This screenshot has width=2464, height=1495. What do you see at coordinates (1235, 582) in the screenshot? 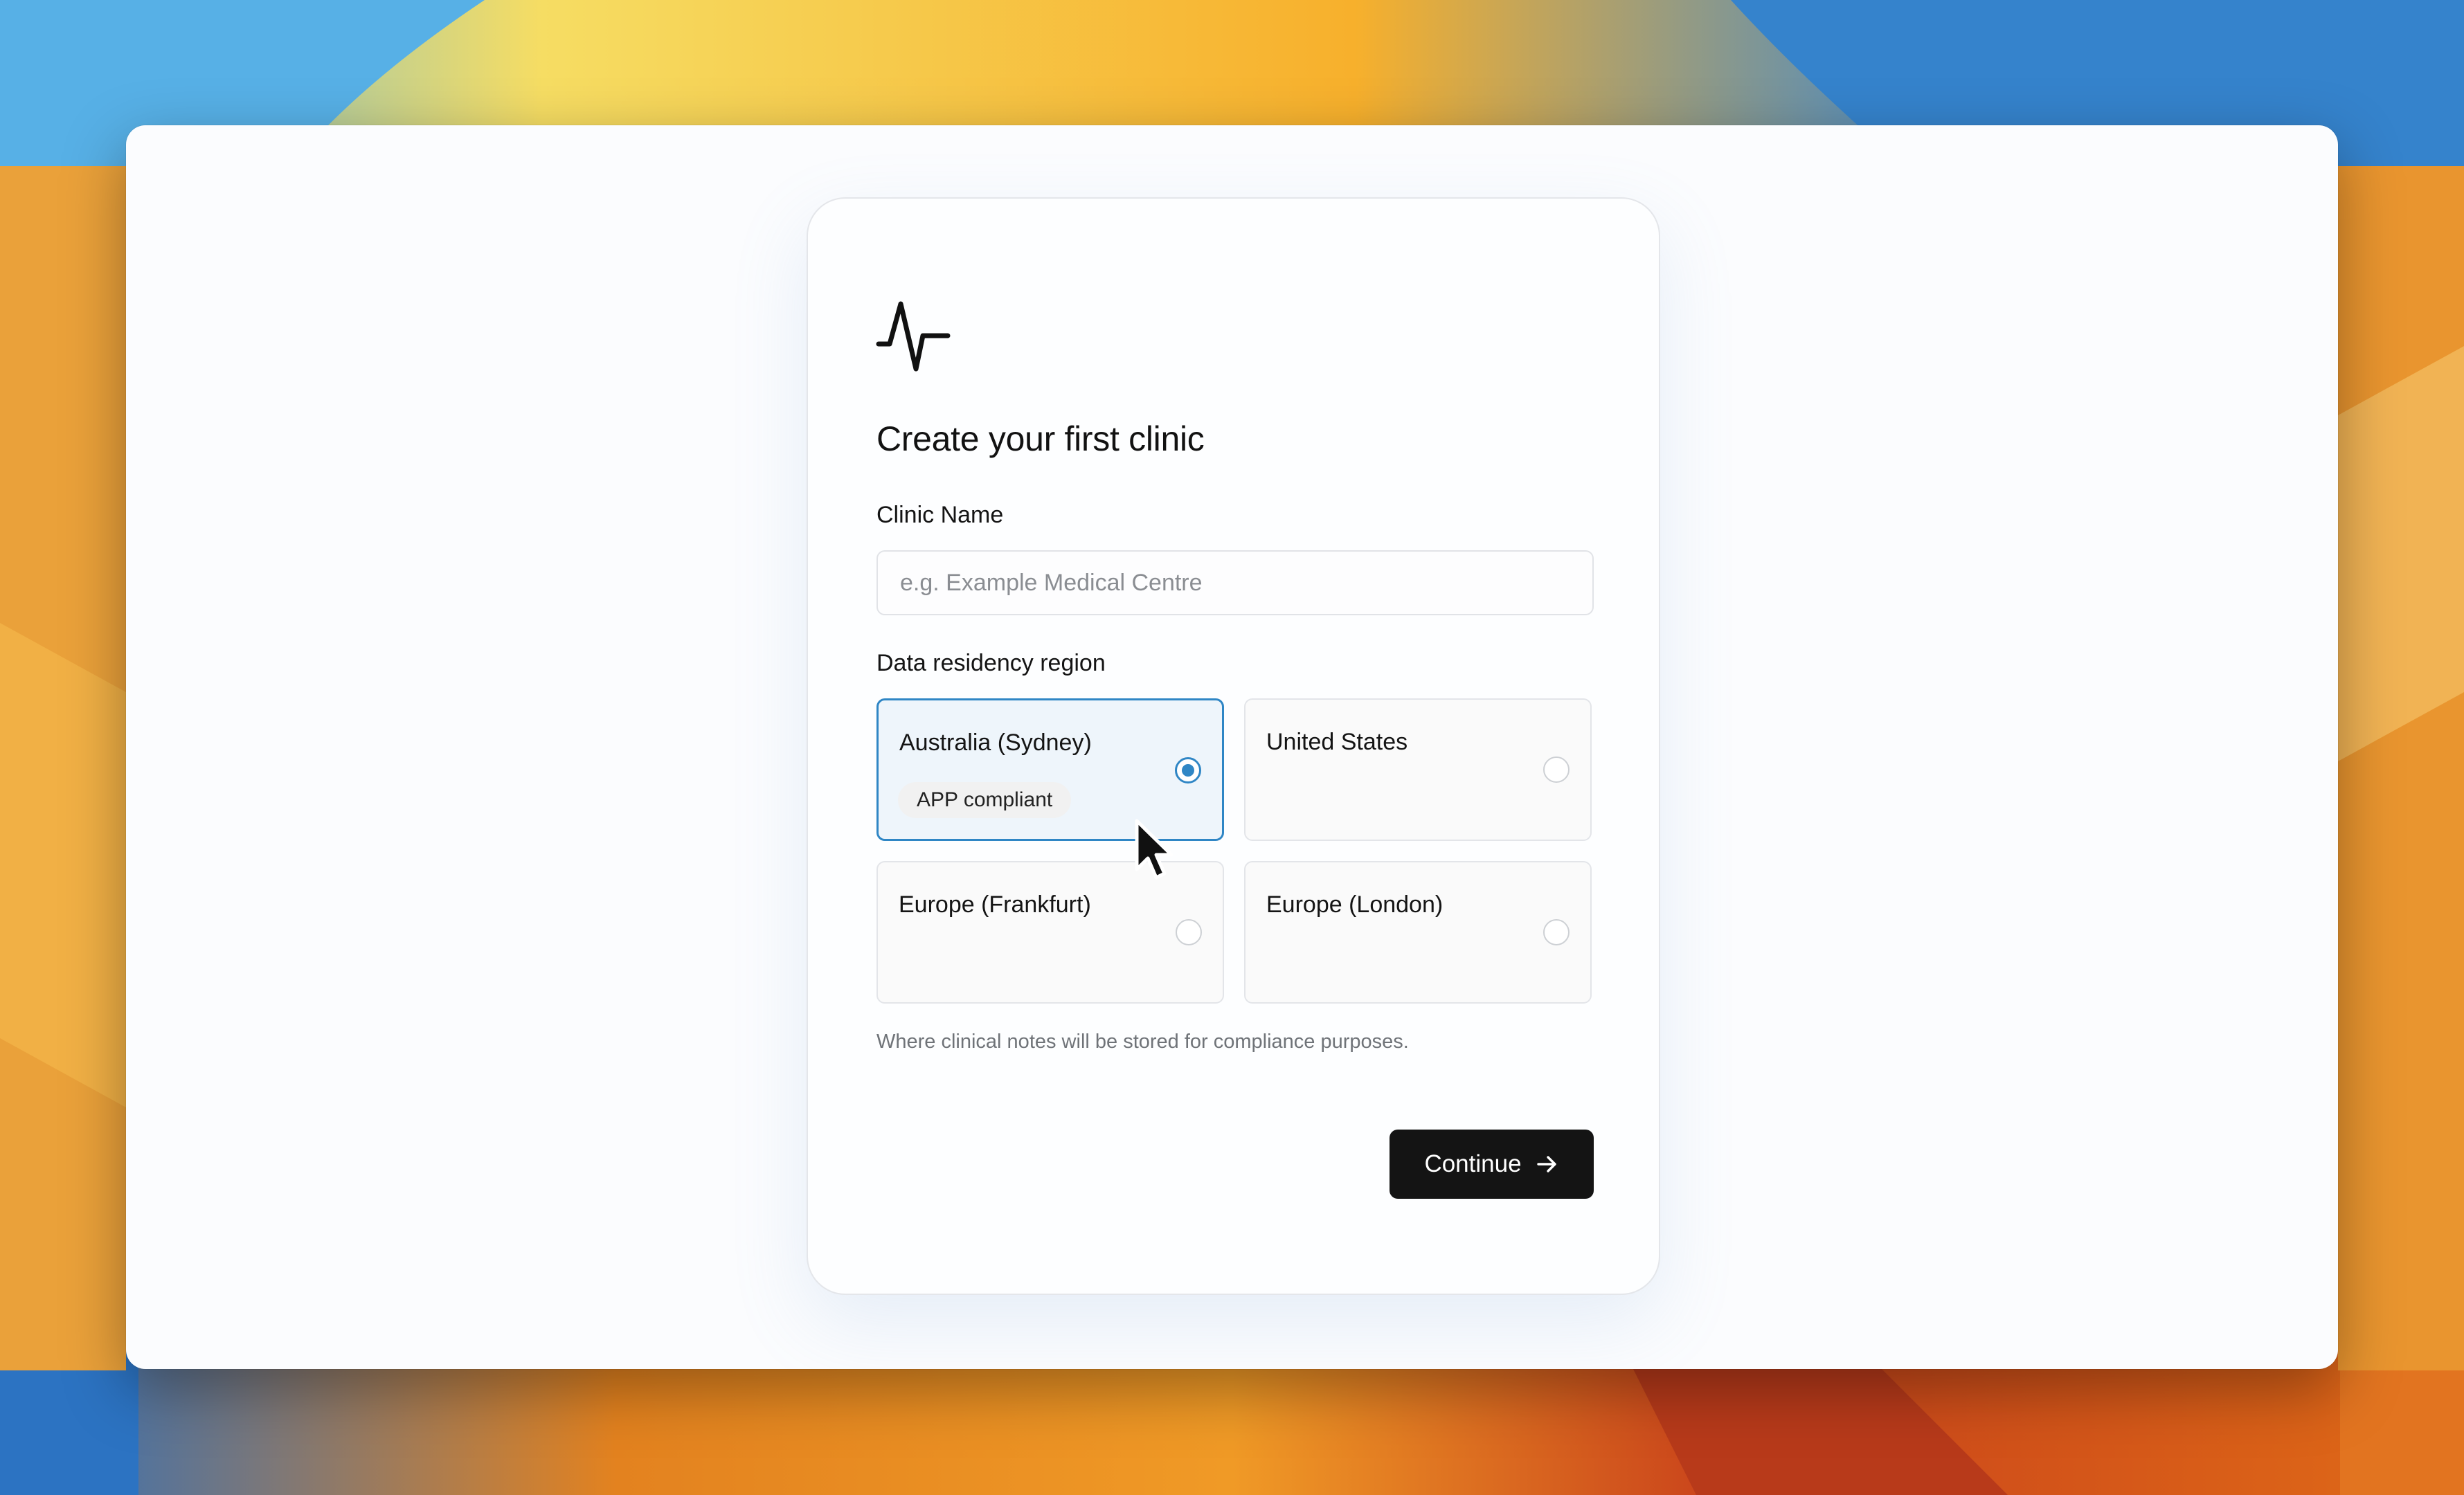
I see `clinic-name-input` at bounding box center [1235, 582].